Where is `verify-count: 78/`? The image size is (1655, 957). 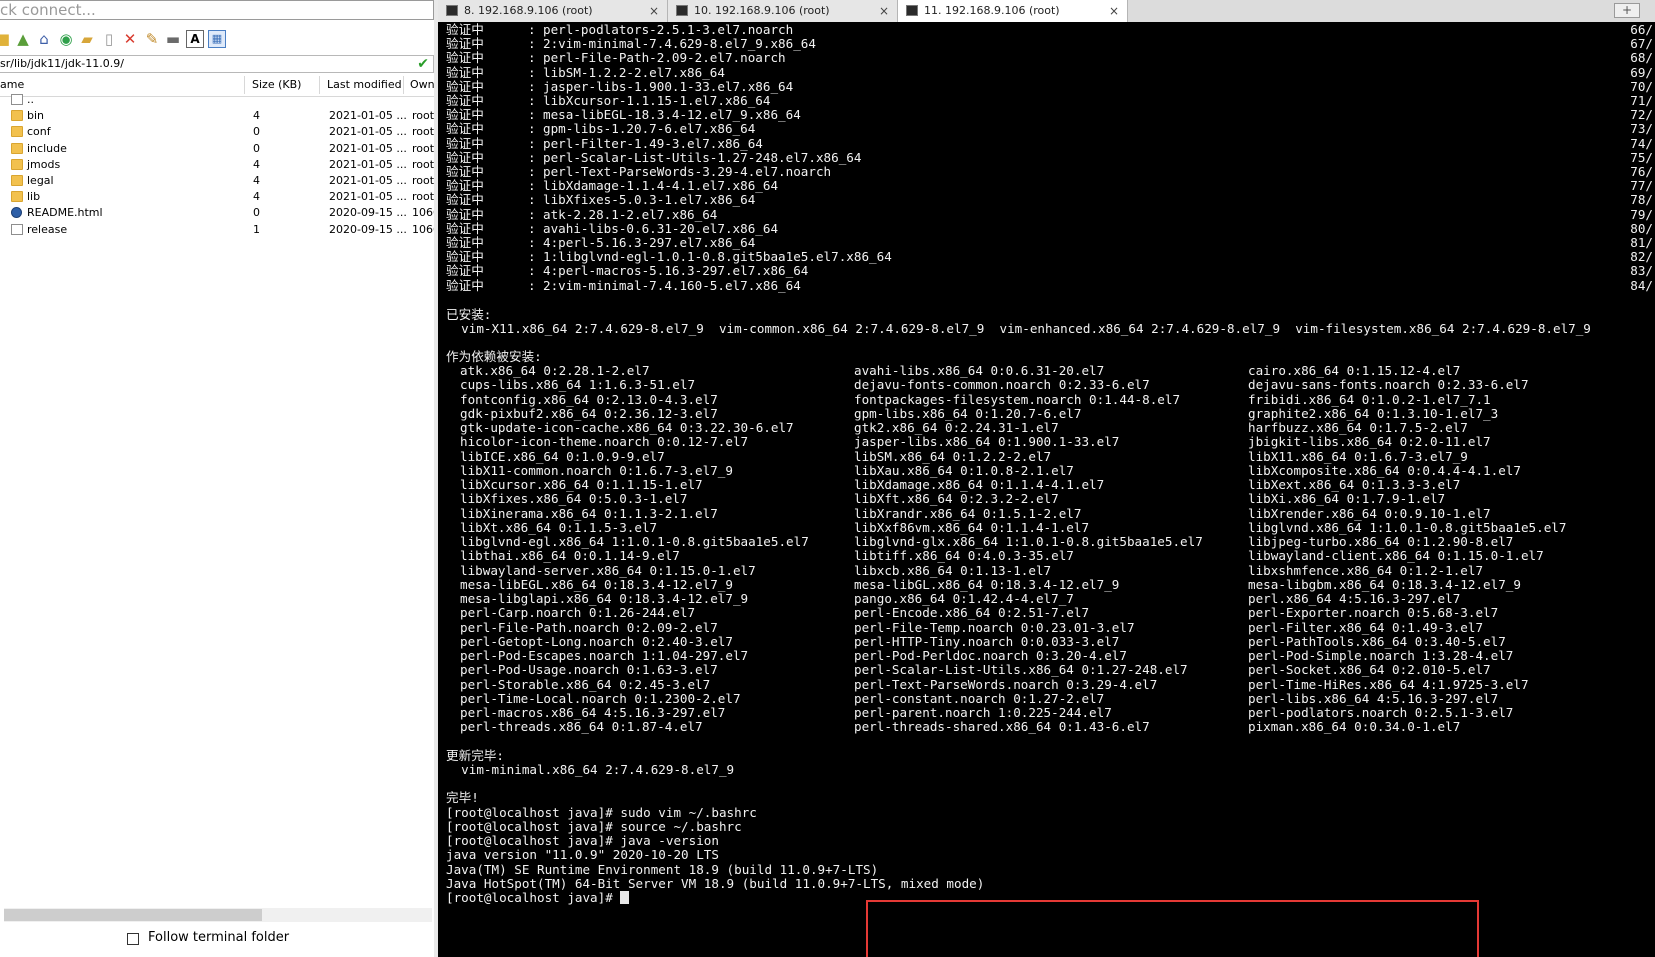
verify-count: 78/ is located at coordinates (1641, 200).